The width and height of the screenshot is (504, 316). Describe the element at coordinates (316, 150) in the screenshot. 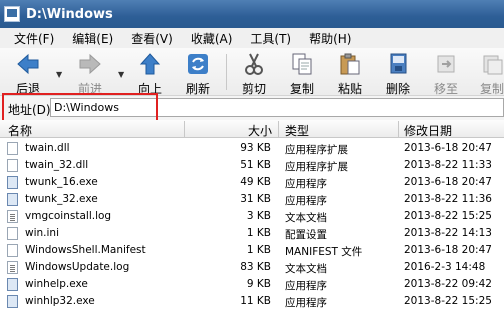

I see `file-type: 应用程序扩展` at that location.